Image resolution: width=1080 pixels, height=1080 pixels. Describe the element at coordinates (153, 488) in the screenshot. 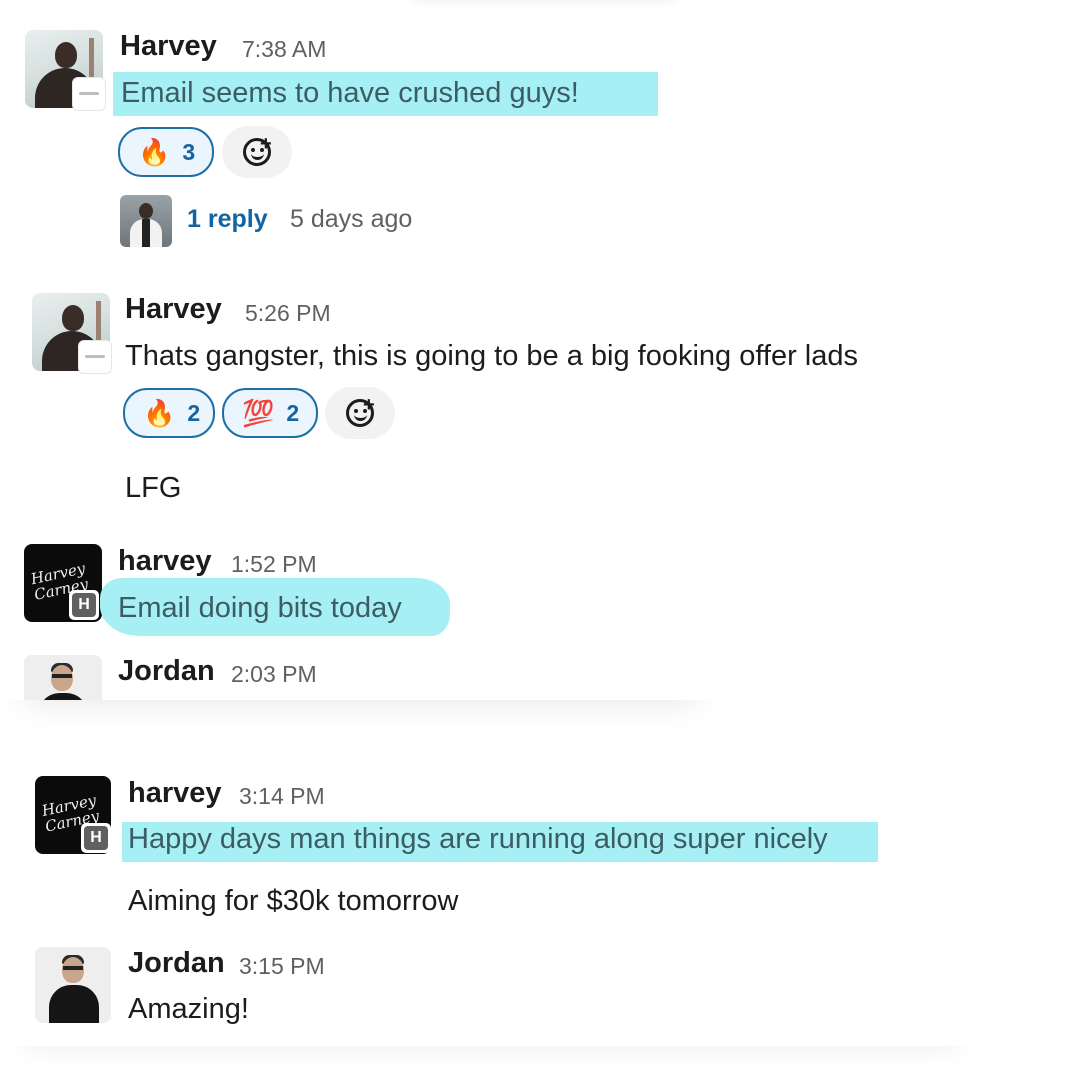

I see `message-text: LFG` at that location.